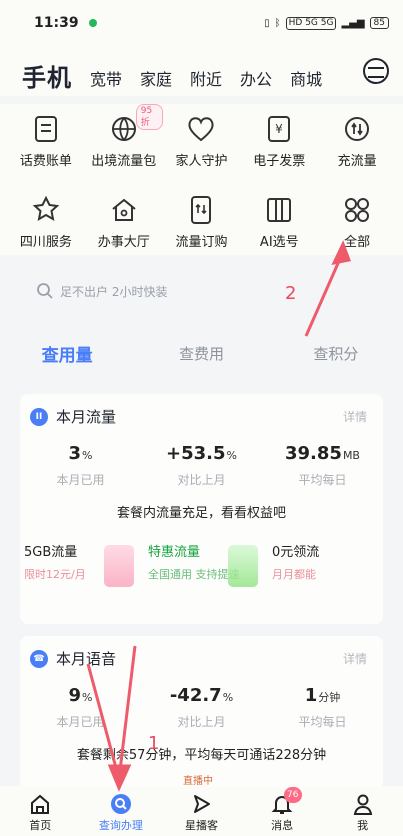 The height and width of the screenshot is (836, 403). Describe the element at coordinates (282, 825) in the screenshot. I see `tab-label: 消息` at that location.